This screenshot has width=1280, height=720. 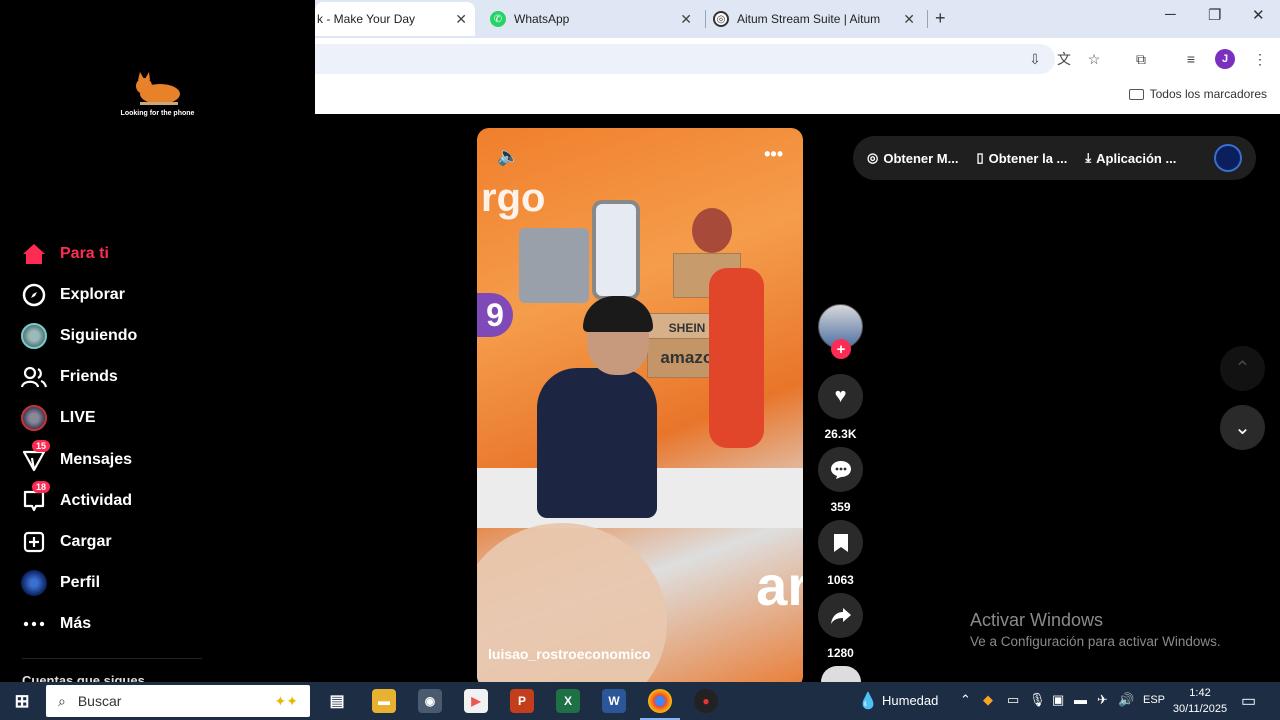 I want to click on translate-icon: 文, so click(x=1064, y=59).